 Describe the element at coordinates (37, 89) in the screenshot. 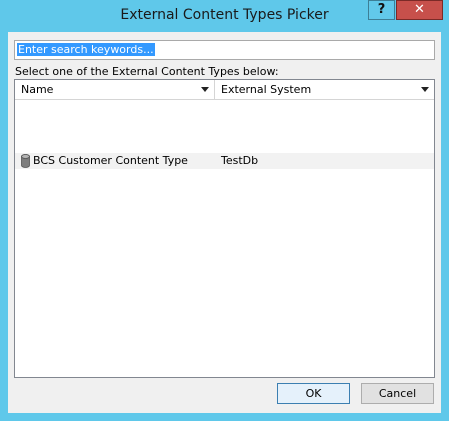

I see `column-header-name-label: Name` at that location.